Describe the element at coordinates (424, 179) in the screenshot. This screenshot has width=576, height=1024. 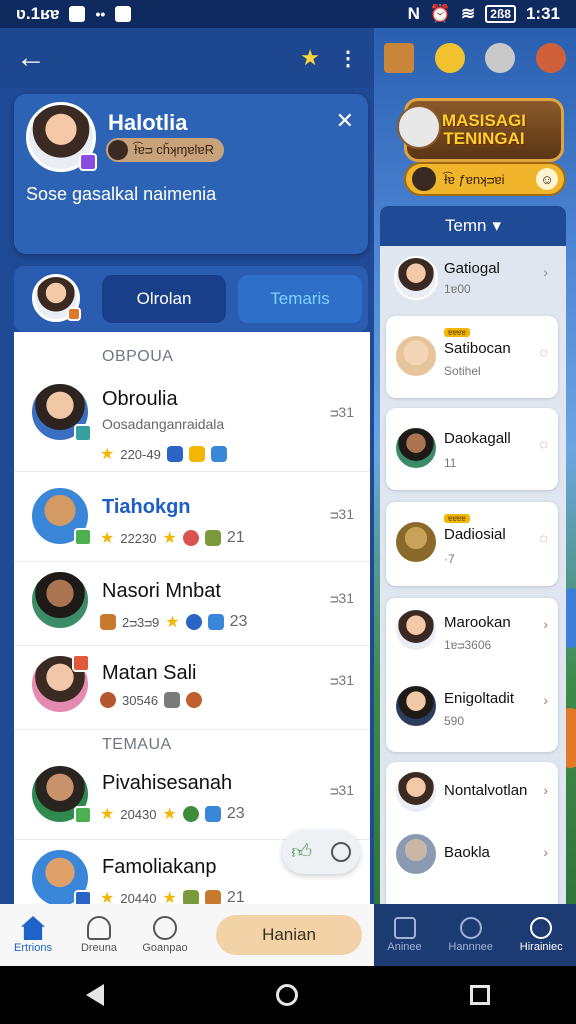
I see `pill-avatar` at that location.